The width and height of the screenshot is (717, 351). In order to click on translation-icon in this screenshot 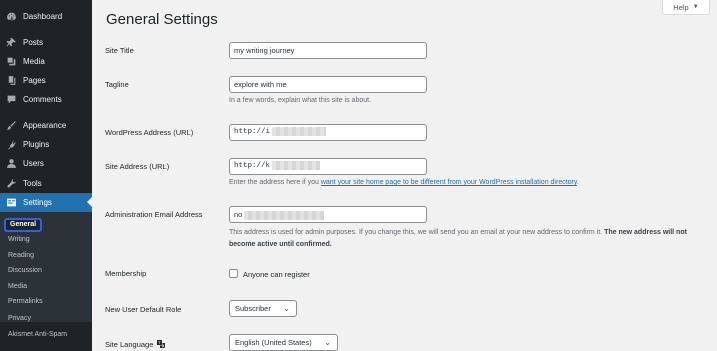, I will do `click(161, 345)`.